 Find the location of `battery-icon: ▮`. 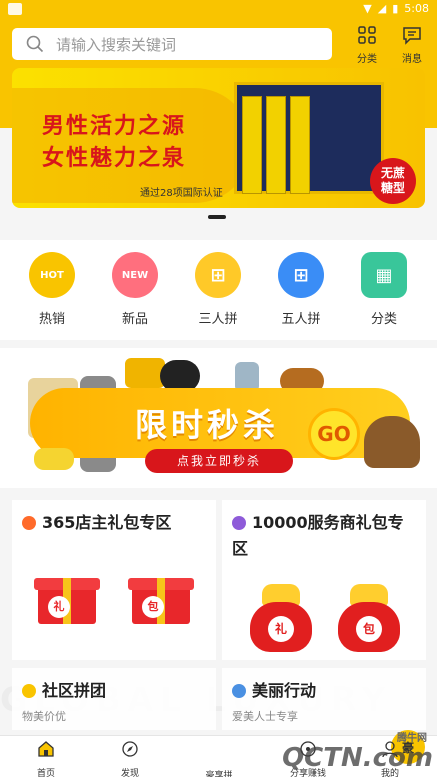

battery-icon: ▮ is located at coordinates (395, 8).